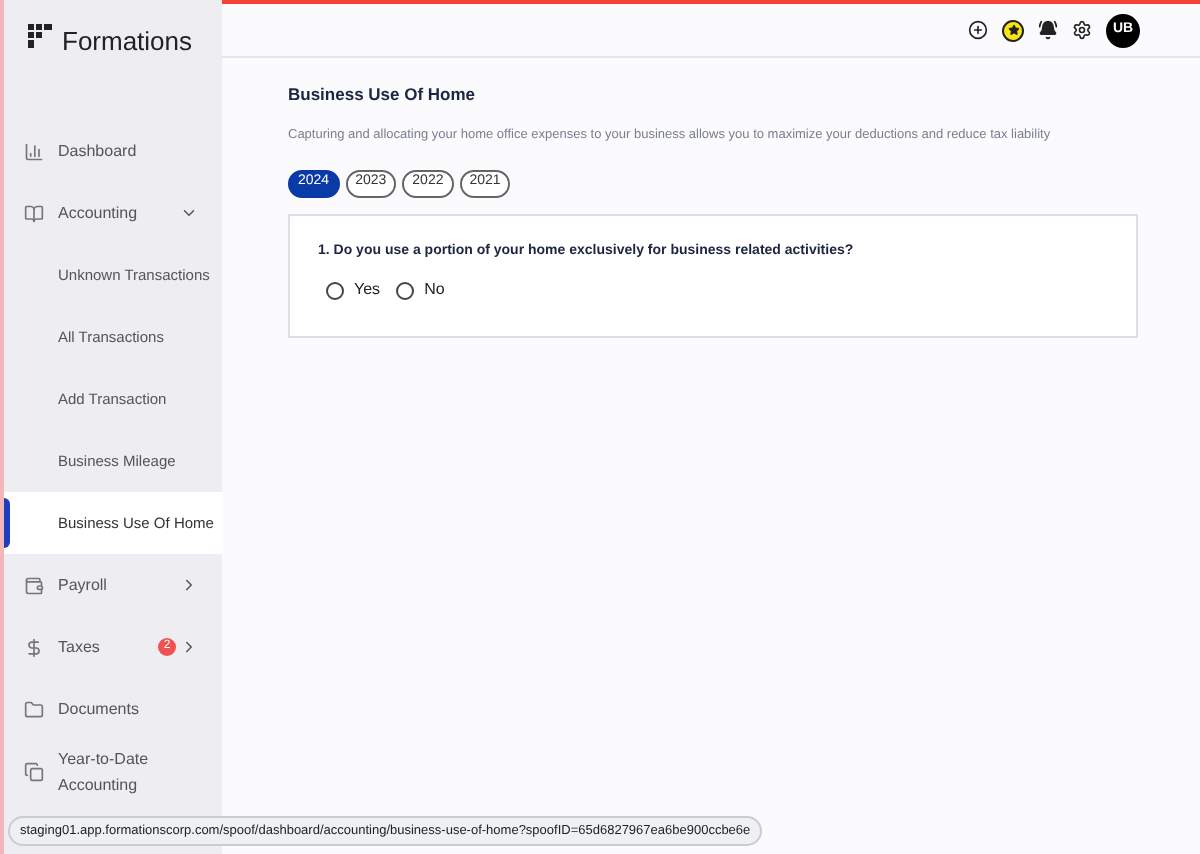 This screenshot has width=1200, height=854. Describe the element at coordinates (367, 290) in the screenshot. I see `radio-label: Yes` at that location.